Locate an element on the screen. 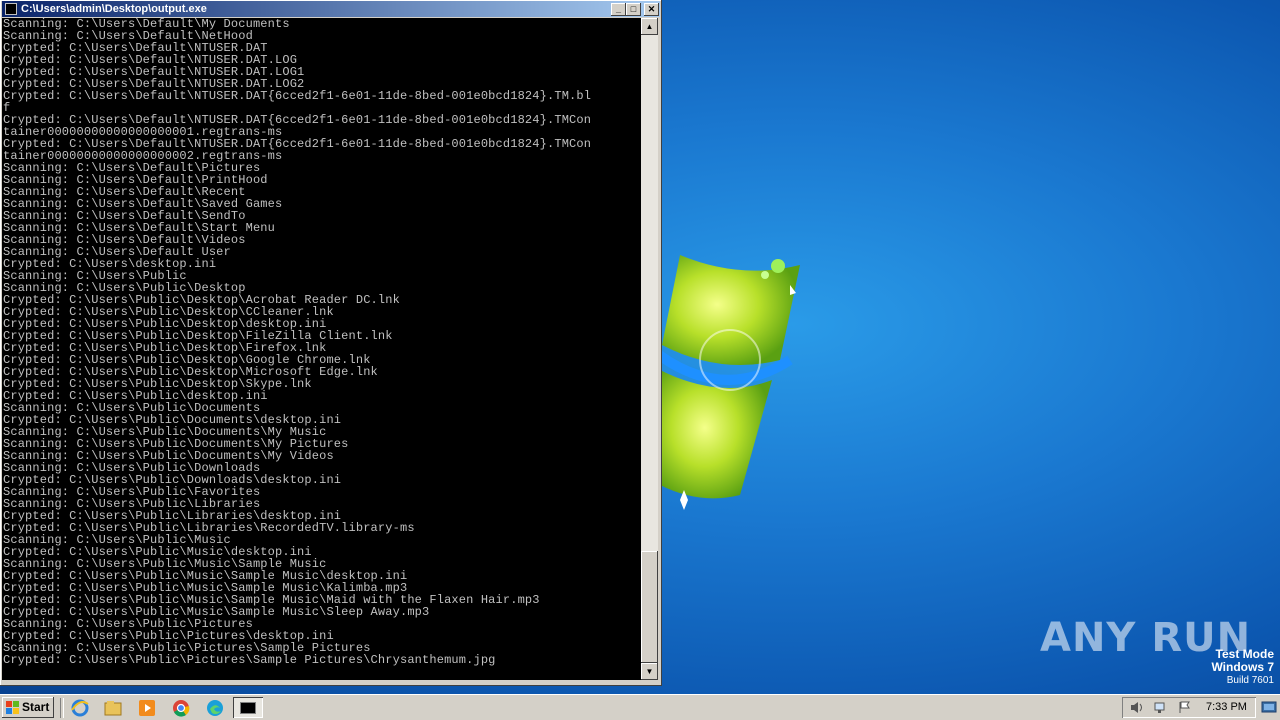  windows-flag-icon is located at coordinates (12, 707).